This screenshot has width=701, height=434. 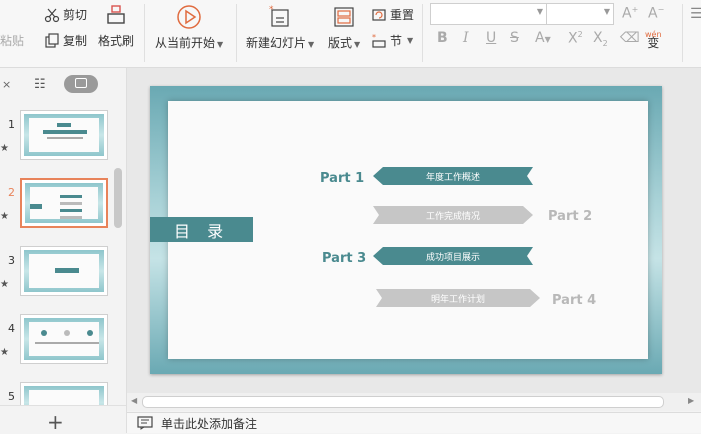 I want to click on copy-button: 复制, so click(x=65, y=40).